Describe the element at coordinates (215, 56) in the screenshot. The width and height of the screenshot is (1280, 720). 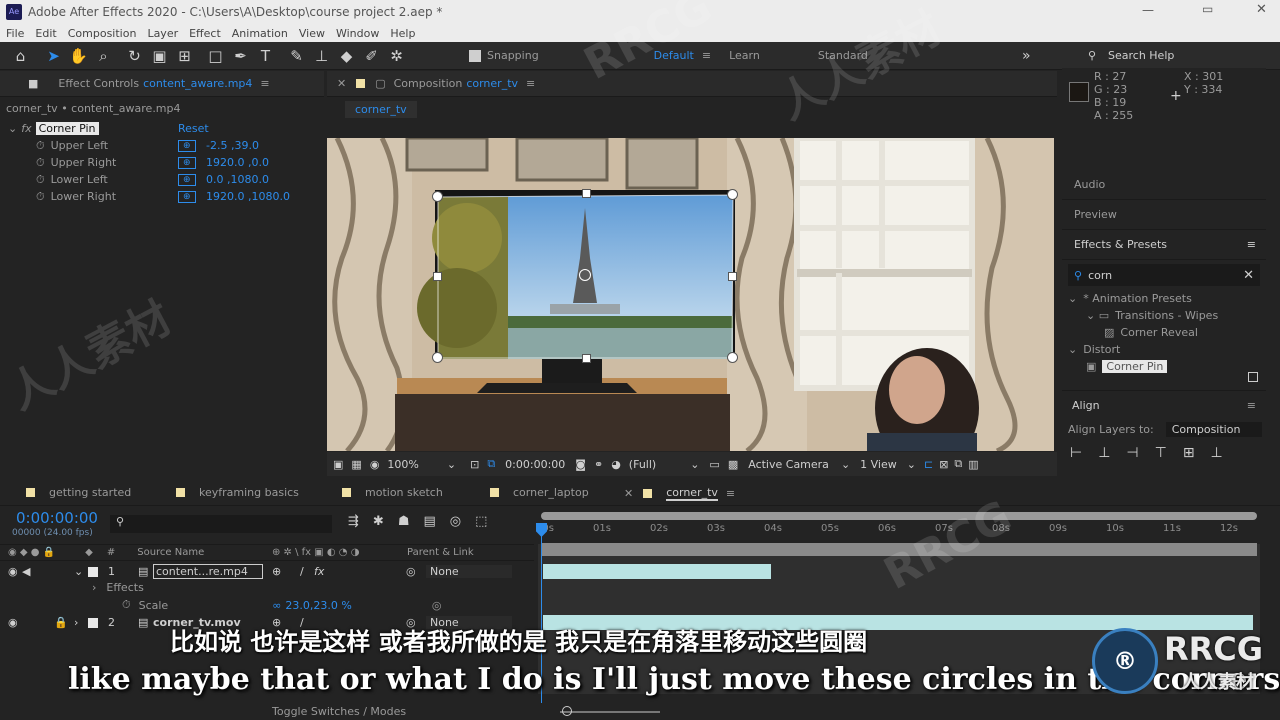
I see `rectangle-tool-icon: □` at that location.